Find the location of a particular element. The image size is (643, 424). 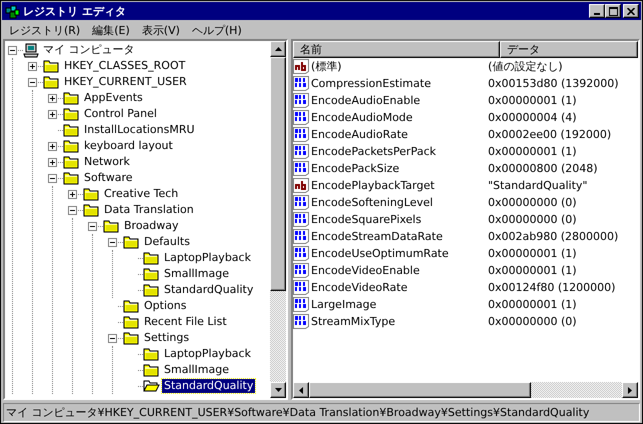

close-icon is located at coordinates (631, 11).